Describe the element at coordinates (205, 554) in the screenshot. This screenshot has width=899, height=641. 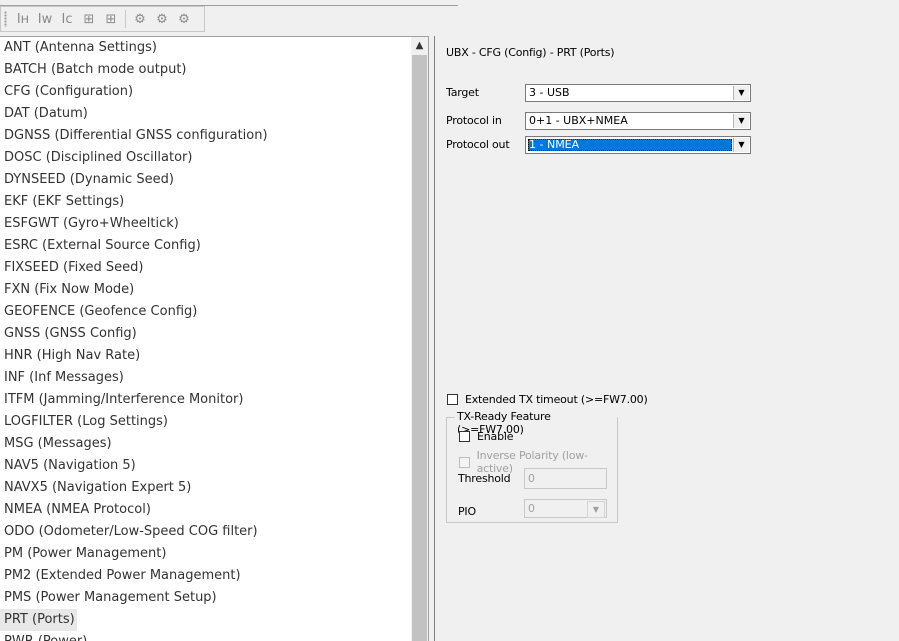
I see `list-item: PM (Power Management)` at that location.